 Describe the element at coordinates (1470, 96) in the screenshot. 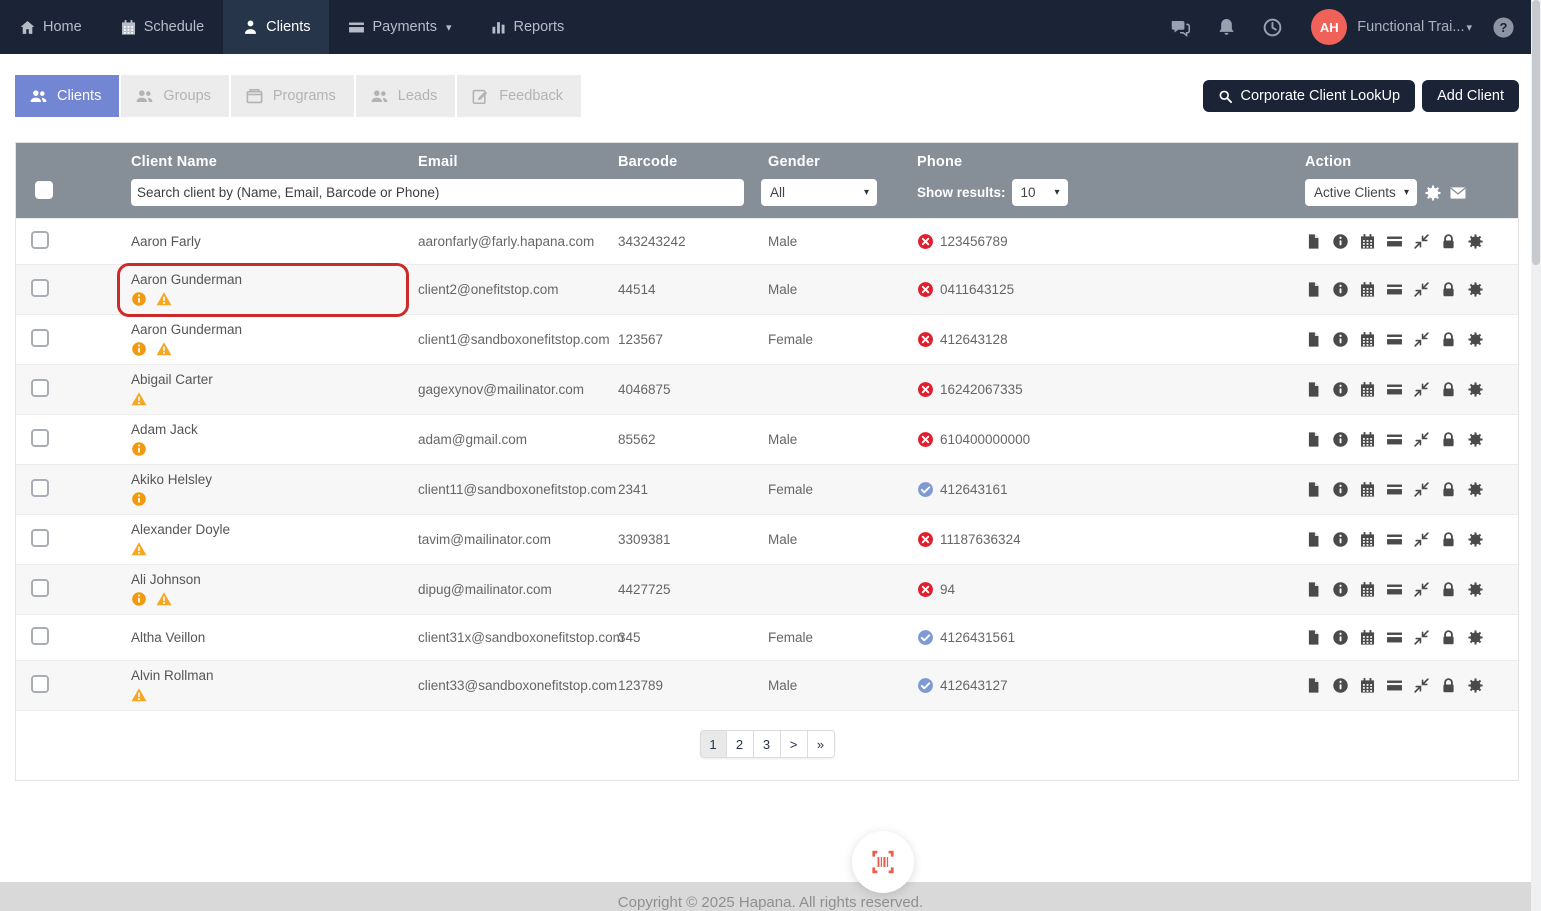

I see `add-client-button: Add Client` at that location.